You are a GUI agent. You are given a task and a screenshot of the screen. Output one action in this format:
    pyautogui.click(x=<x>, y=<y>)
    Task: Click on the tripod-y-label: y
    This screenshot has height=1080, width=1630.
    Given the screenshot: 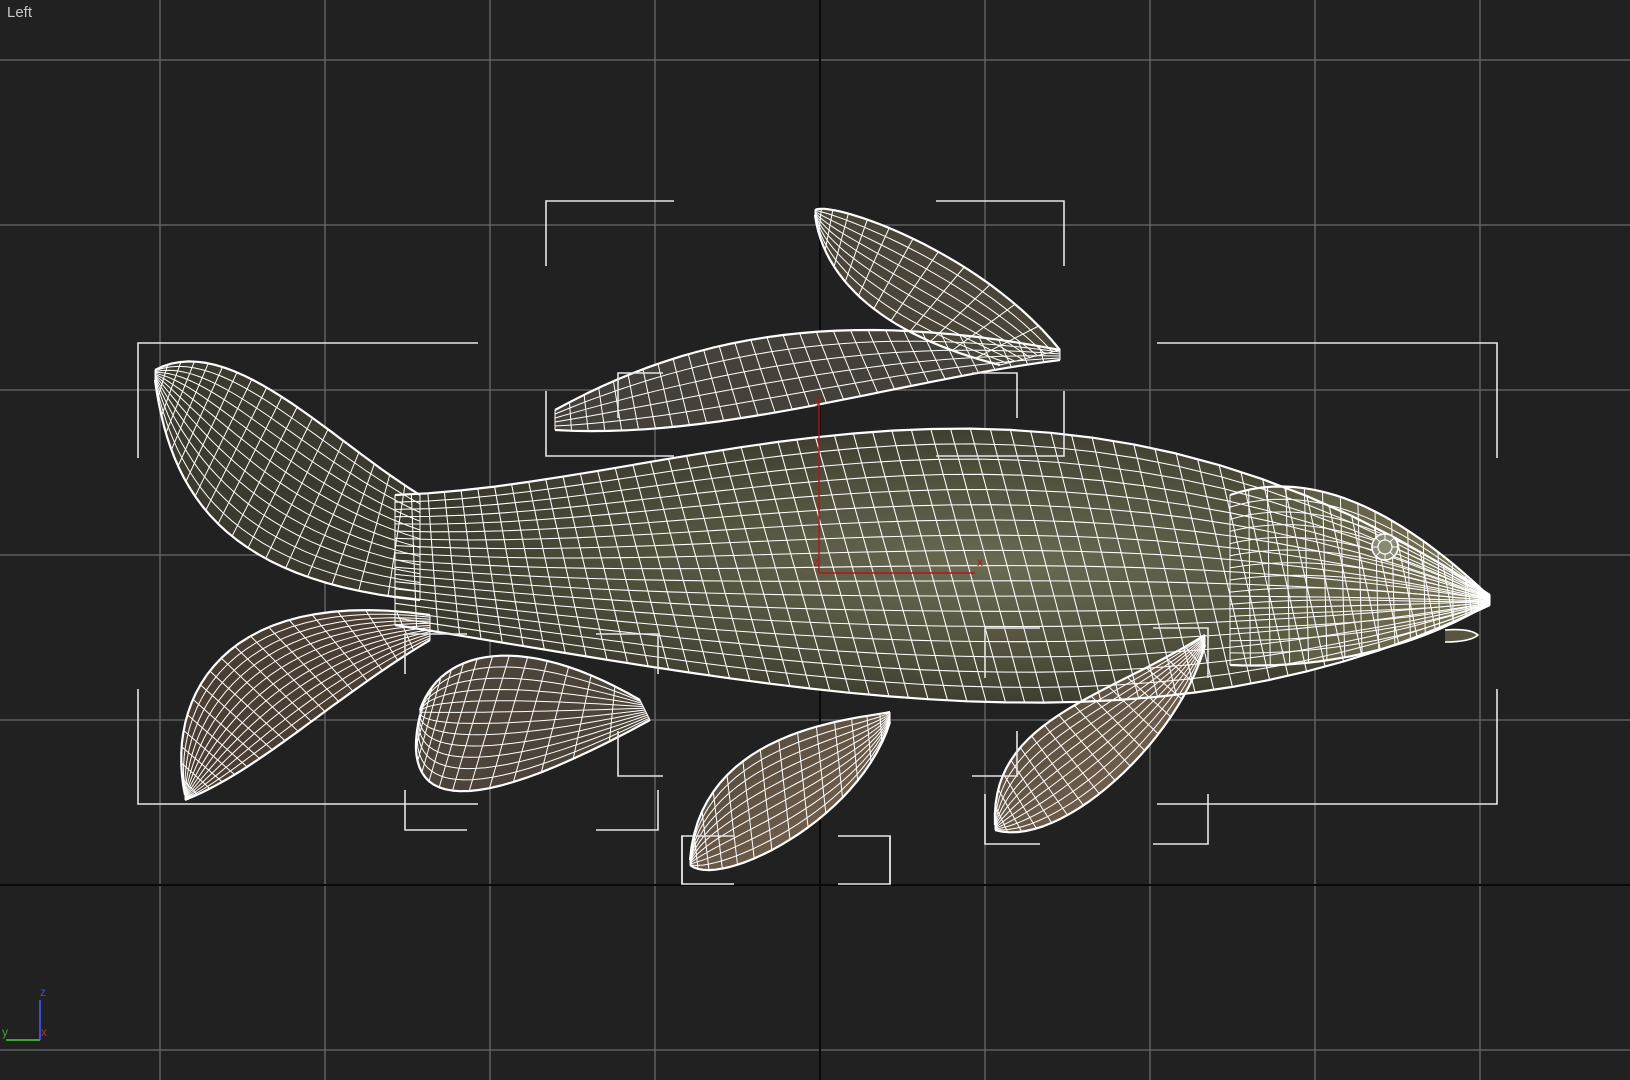 What is the action you would take?
    pyautogui.click(x=5, y=1032)
    